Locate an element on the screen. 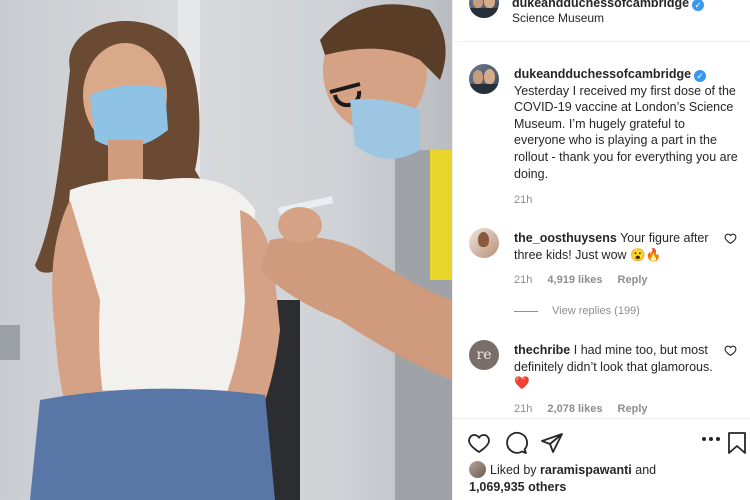 The width and height of the screenshot is (750, 500). header-location: Science Museum is located at coordinates (558, 18).